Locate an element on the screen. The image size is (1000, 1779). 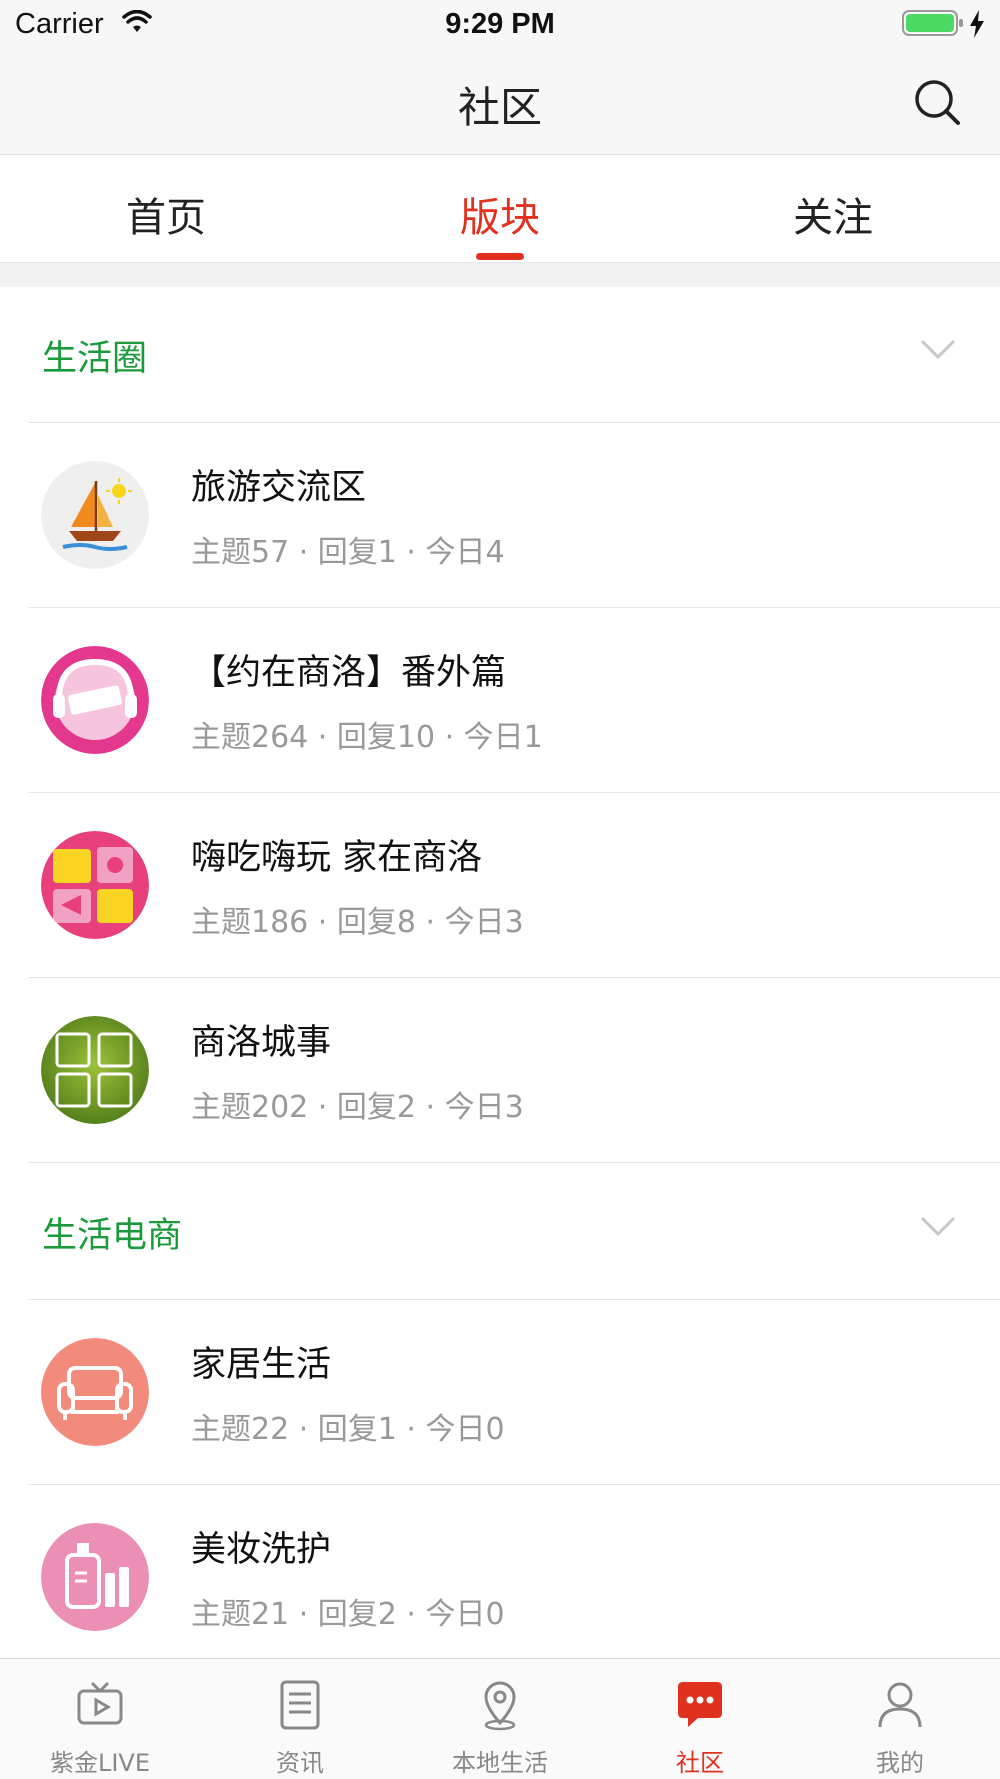
tabbar-item-news: 资讯 is located at coordinates (300, 1719).